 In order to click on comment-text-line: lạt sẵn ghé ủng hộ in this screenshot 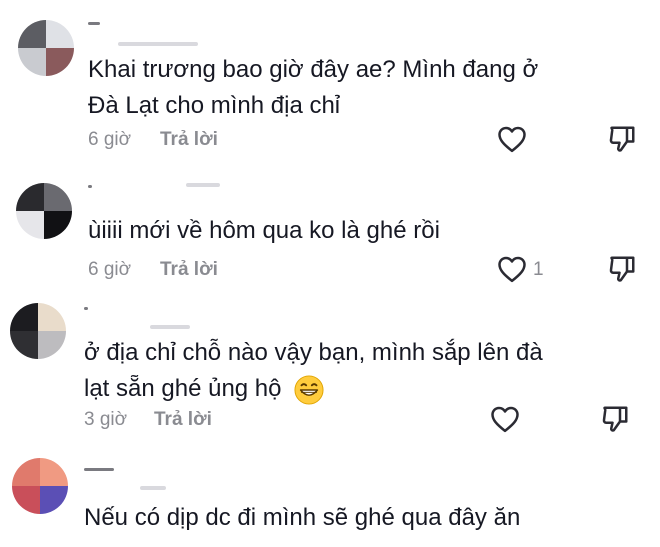, I will do `click(204, 389)`.